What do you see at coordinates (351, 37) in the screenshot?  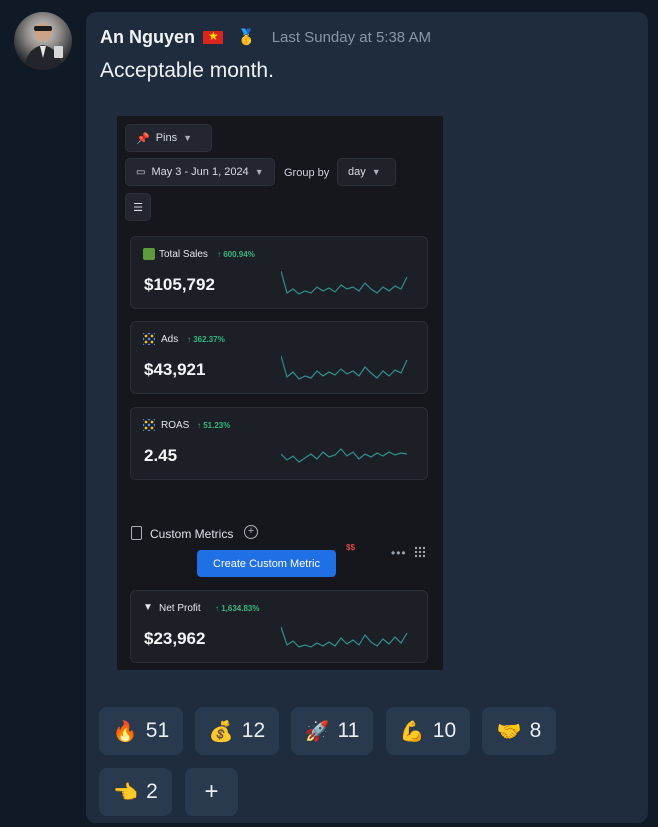 I see `message-timestamp: Last Sunday at 5:38 AM` at bounding box center [351, 37].